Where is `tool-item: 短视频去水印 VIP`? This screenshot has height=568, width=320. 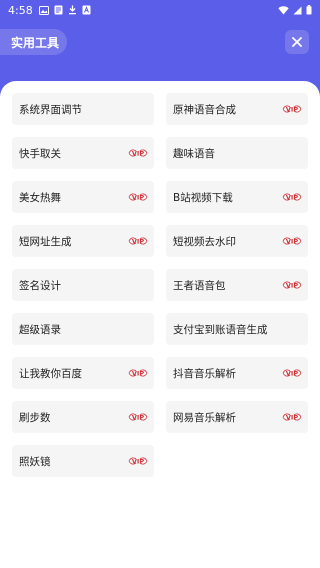
tool-item: 短视频去水印 VIP is located at coordinates (237, 241).